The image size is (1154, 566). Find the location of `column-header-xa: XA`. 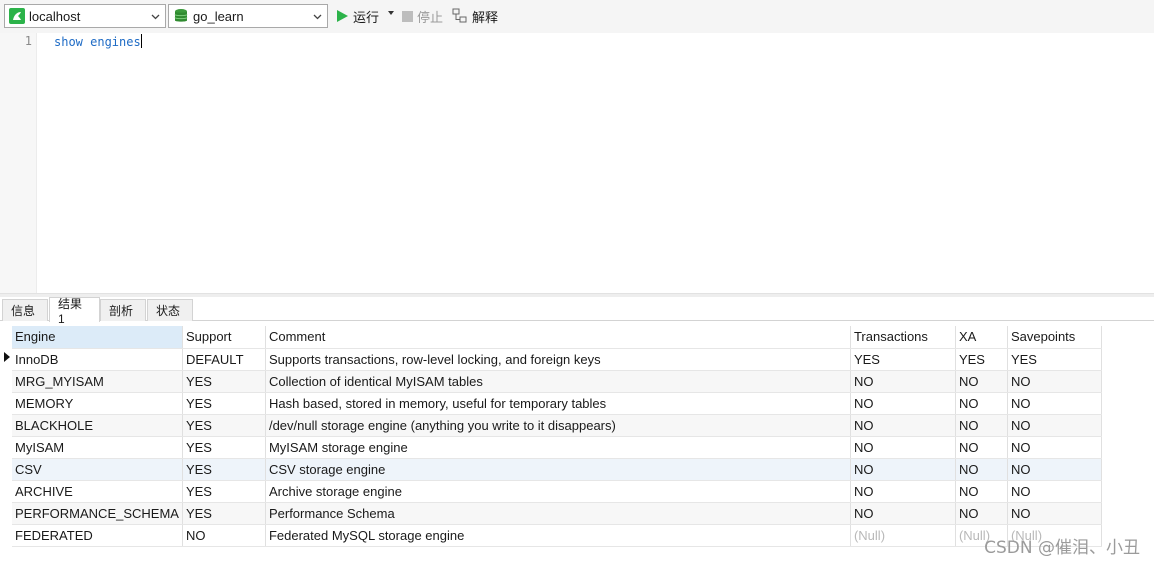

column-header-xa: XA is located at coordinates (981, 337).